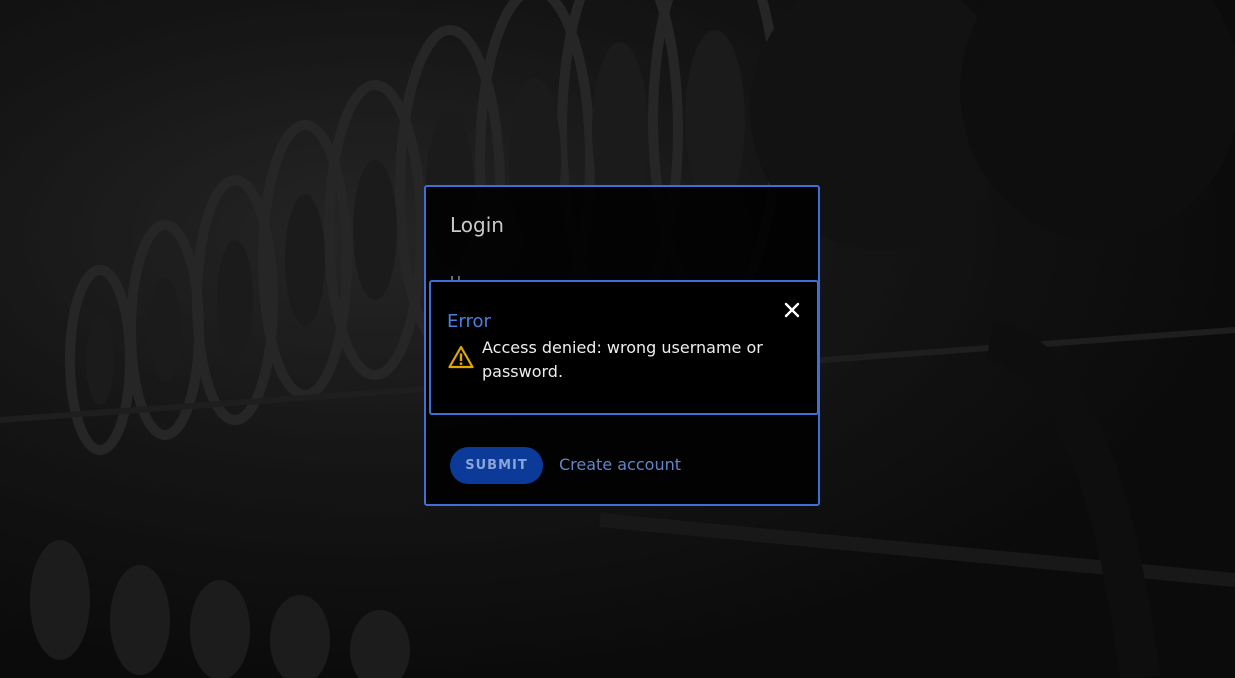  Describe the element at coordinates (792, 310) in the screenshot. I see `close-icon` at that location.